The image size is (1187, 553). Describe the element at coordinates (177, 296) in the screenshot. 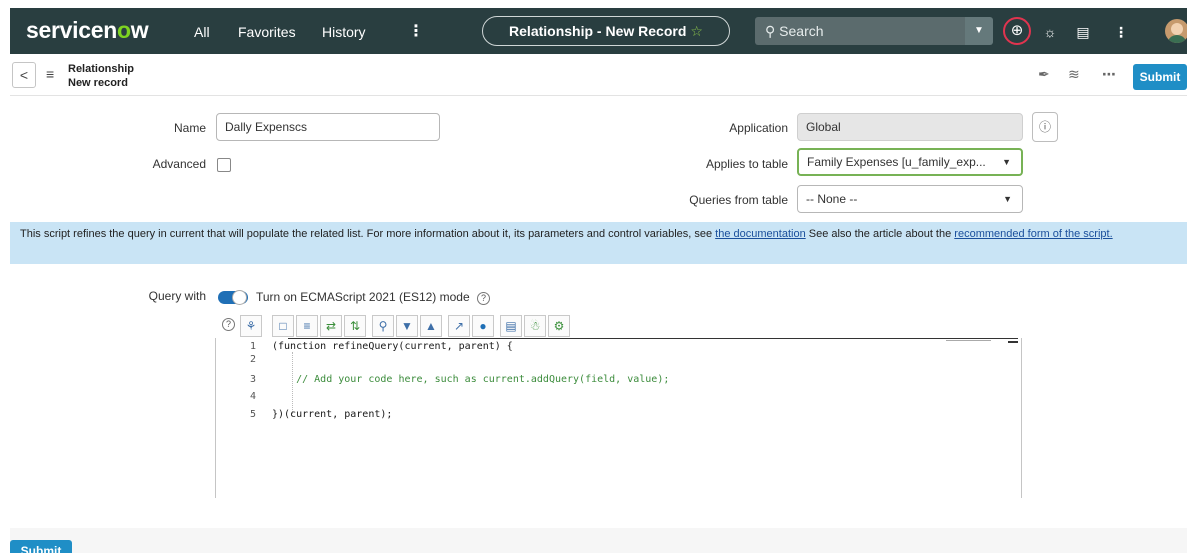

I see `query-with-label: Query with` at that location.